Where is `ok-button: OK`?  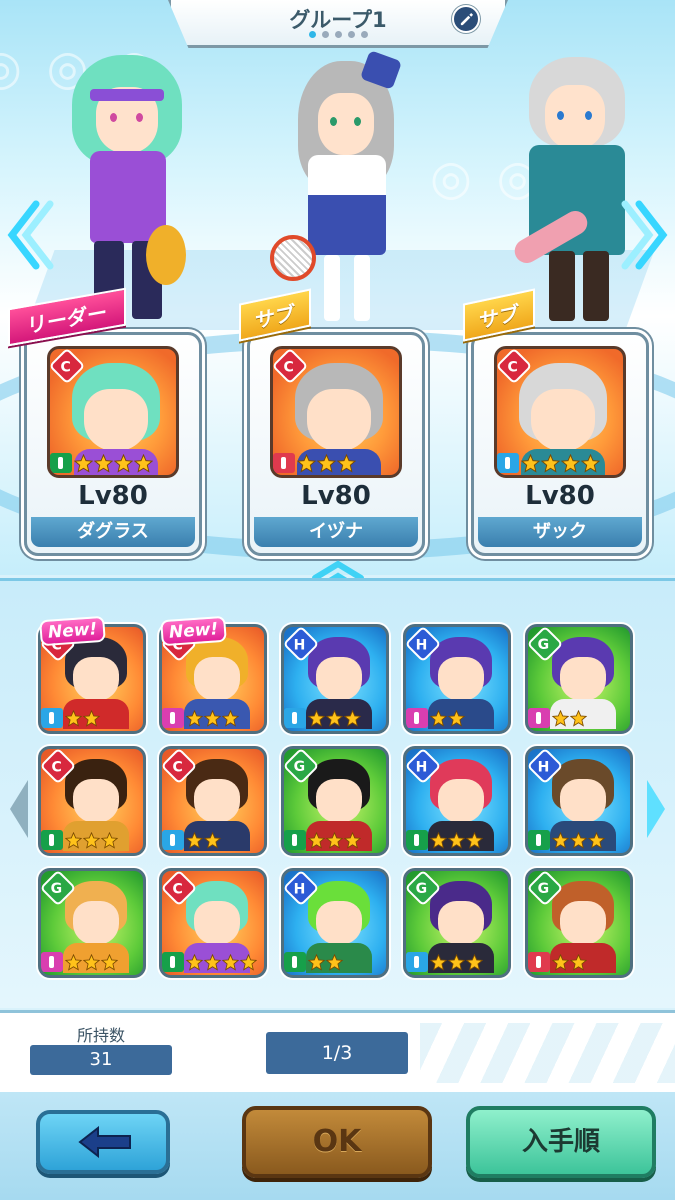 ok-button: OK is located at coordinates (337, 1142).